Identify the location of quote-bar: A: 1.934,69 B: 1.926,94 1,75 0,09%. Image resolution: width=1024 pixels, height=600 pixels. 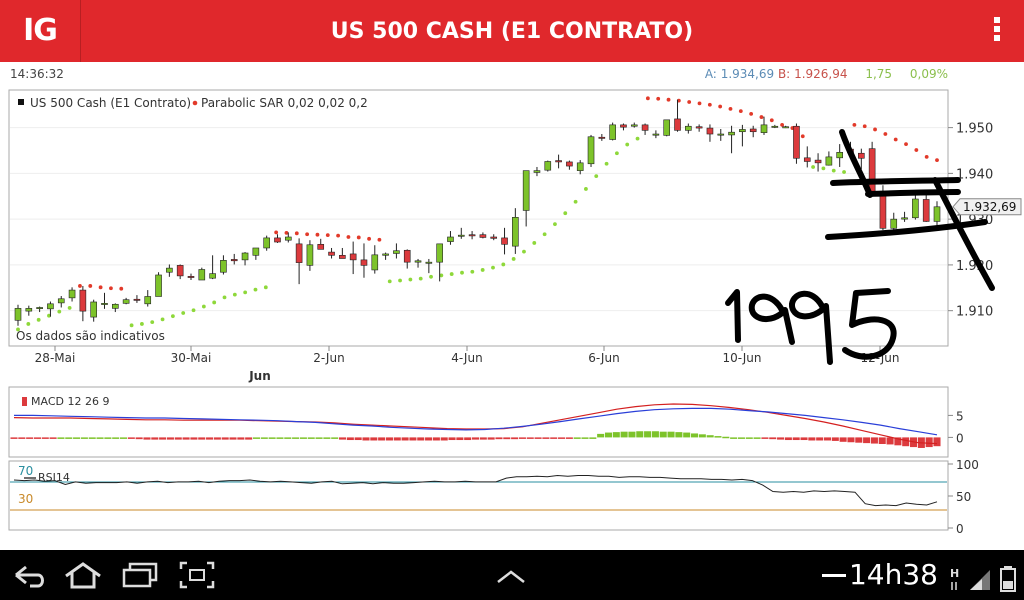
(826, 74).